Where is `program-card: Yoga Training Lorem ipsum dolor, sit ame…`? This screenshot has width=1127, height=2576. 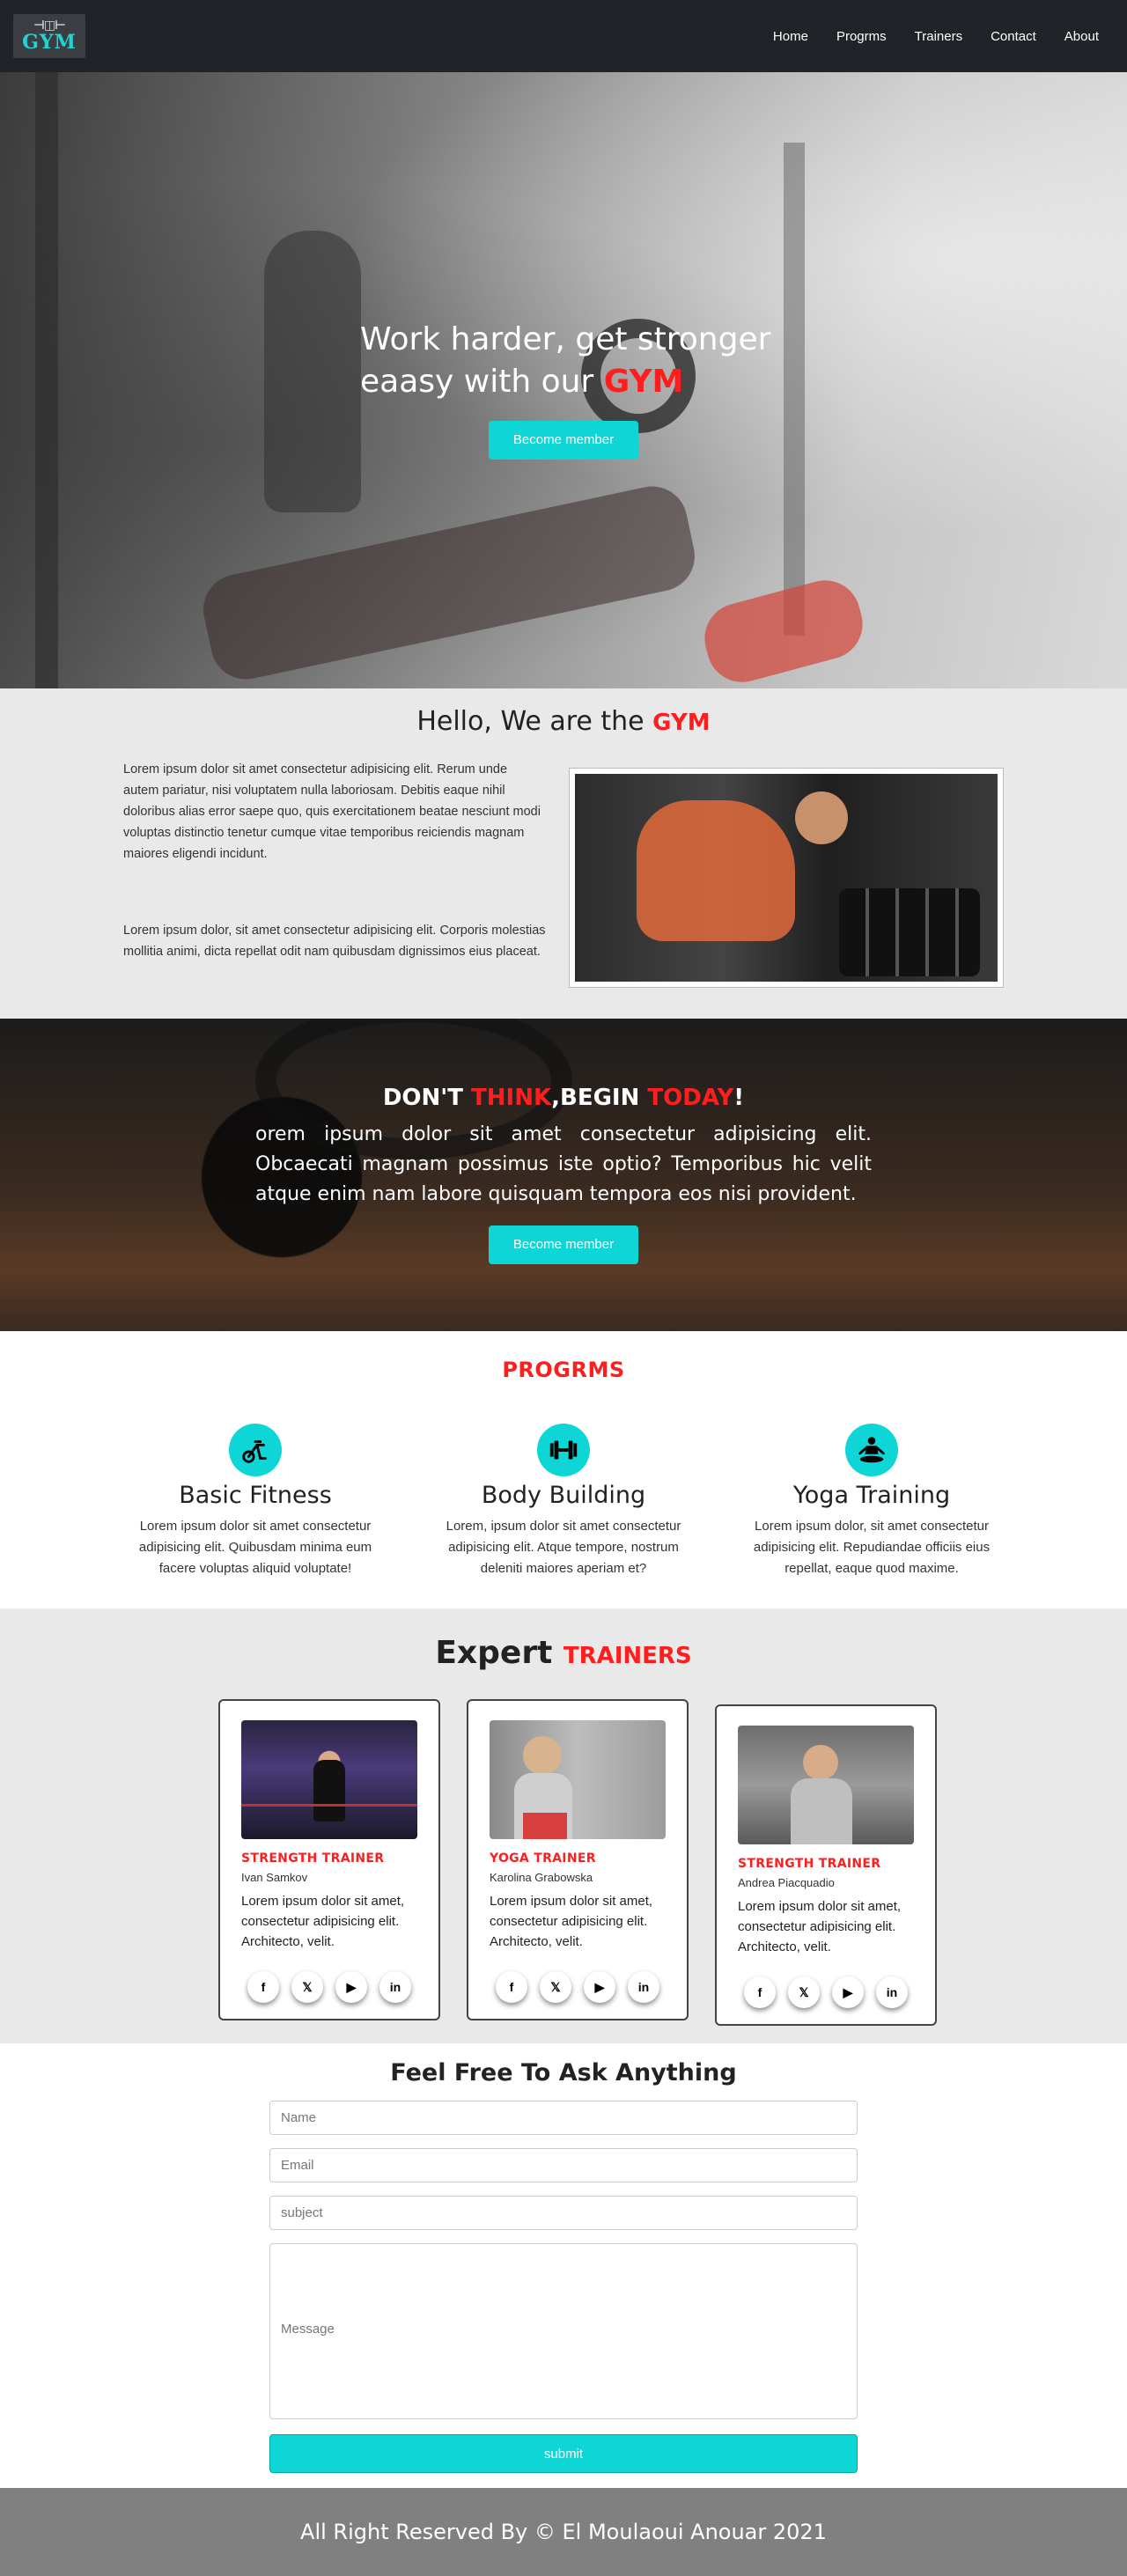
program-card: Yoga Training Lorem ipsum dolor, sit ame… is located at coordinates (871, 1501).